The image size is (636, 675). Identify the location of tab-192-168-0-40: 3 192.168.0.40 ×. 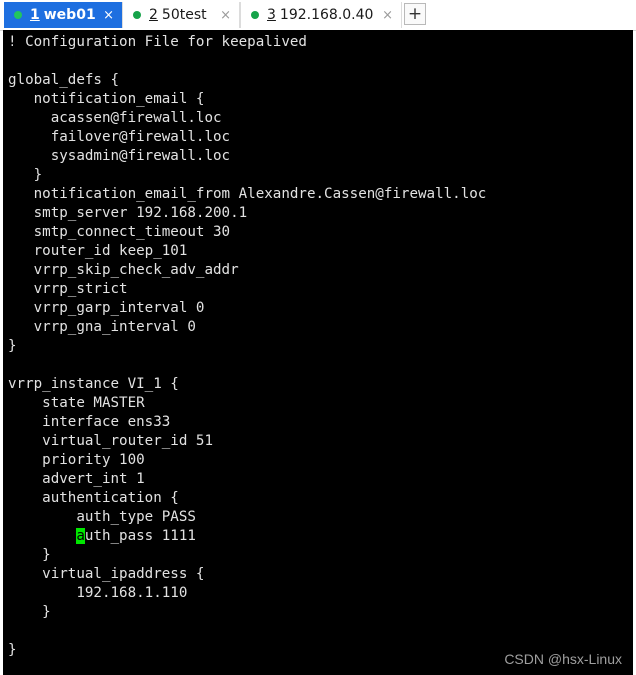
(321, 15).